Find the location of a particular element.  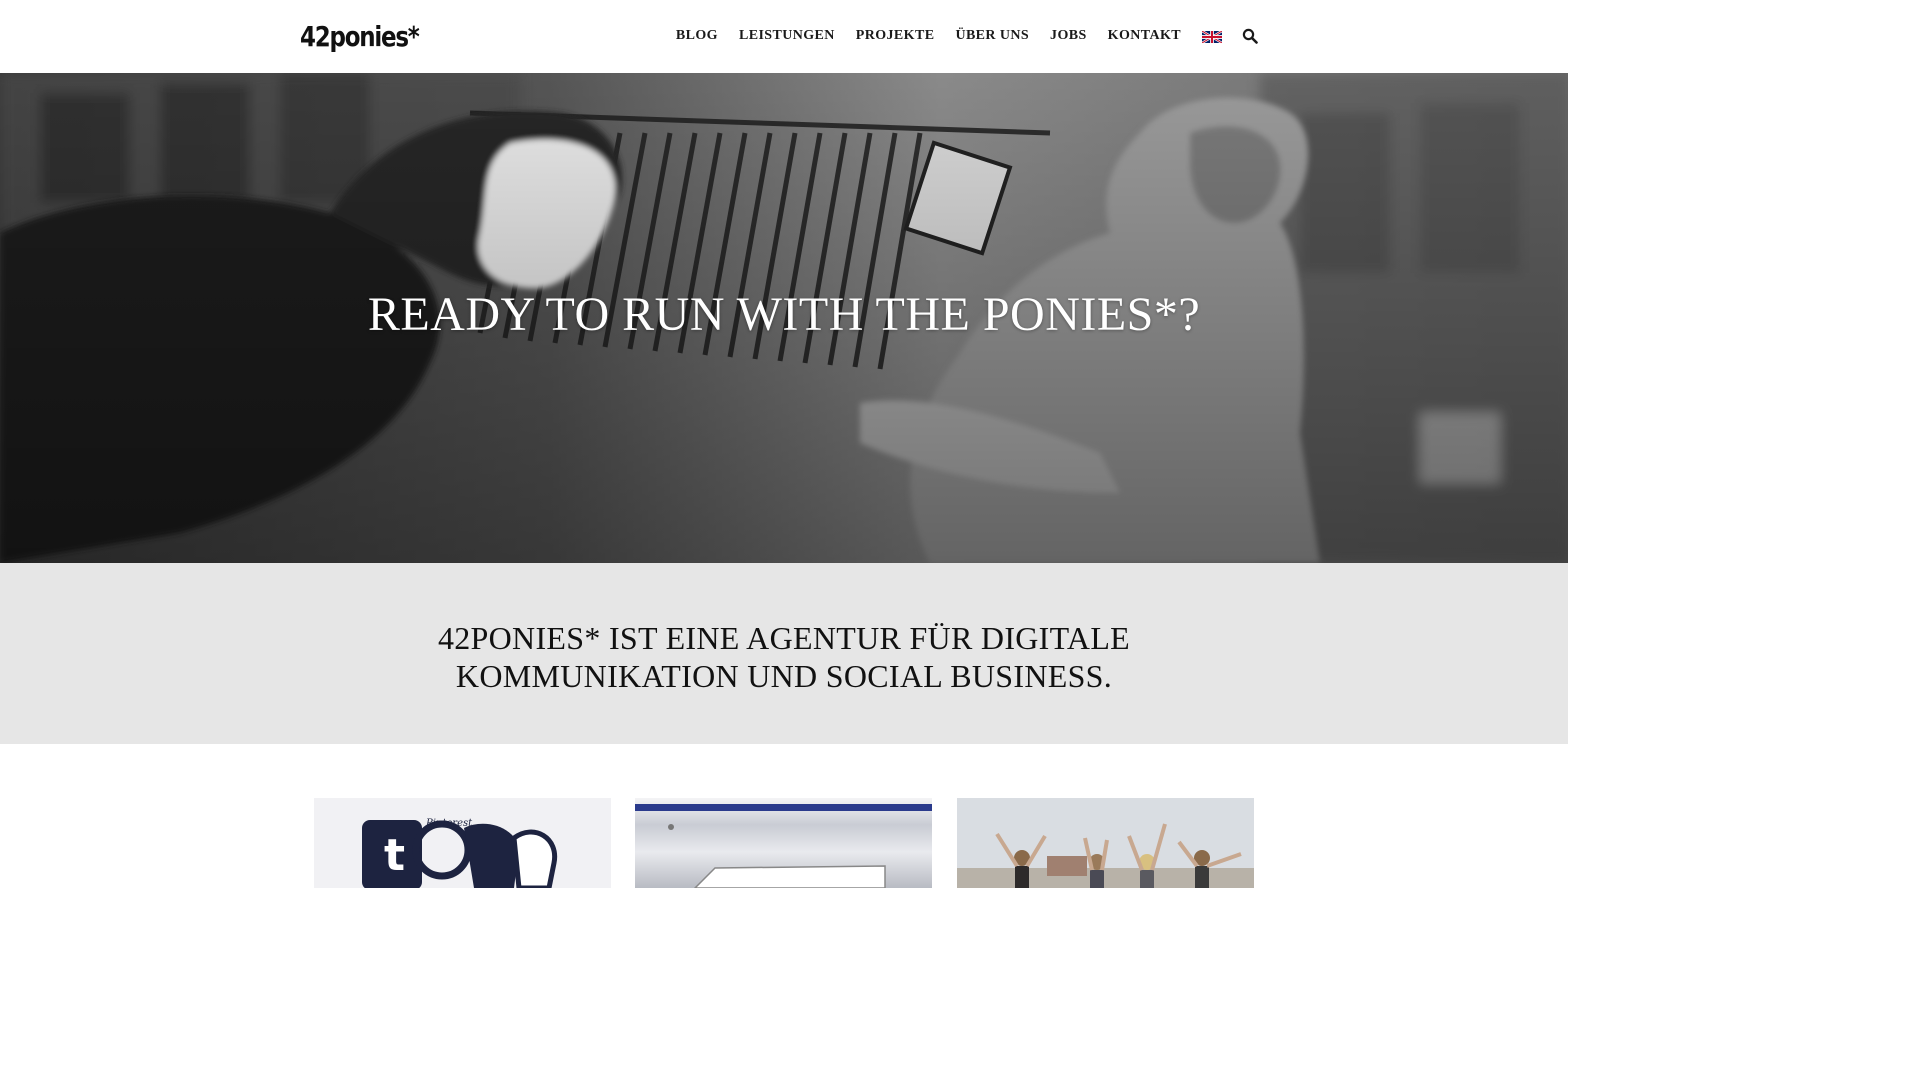

intro-line-1: 42PONIES* IST EINE AGENTUR FÜR DIGITALE is located at coordinates (784, 638).